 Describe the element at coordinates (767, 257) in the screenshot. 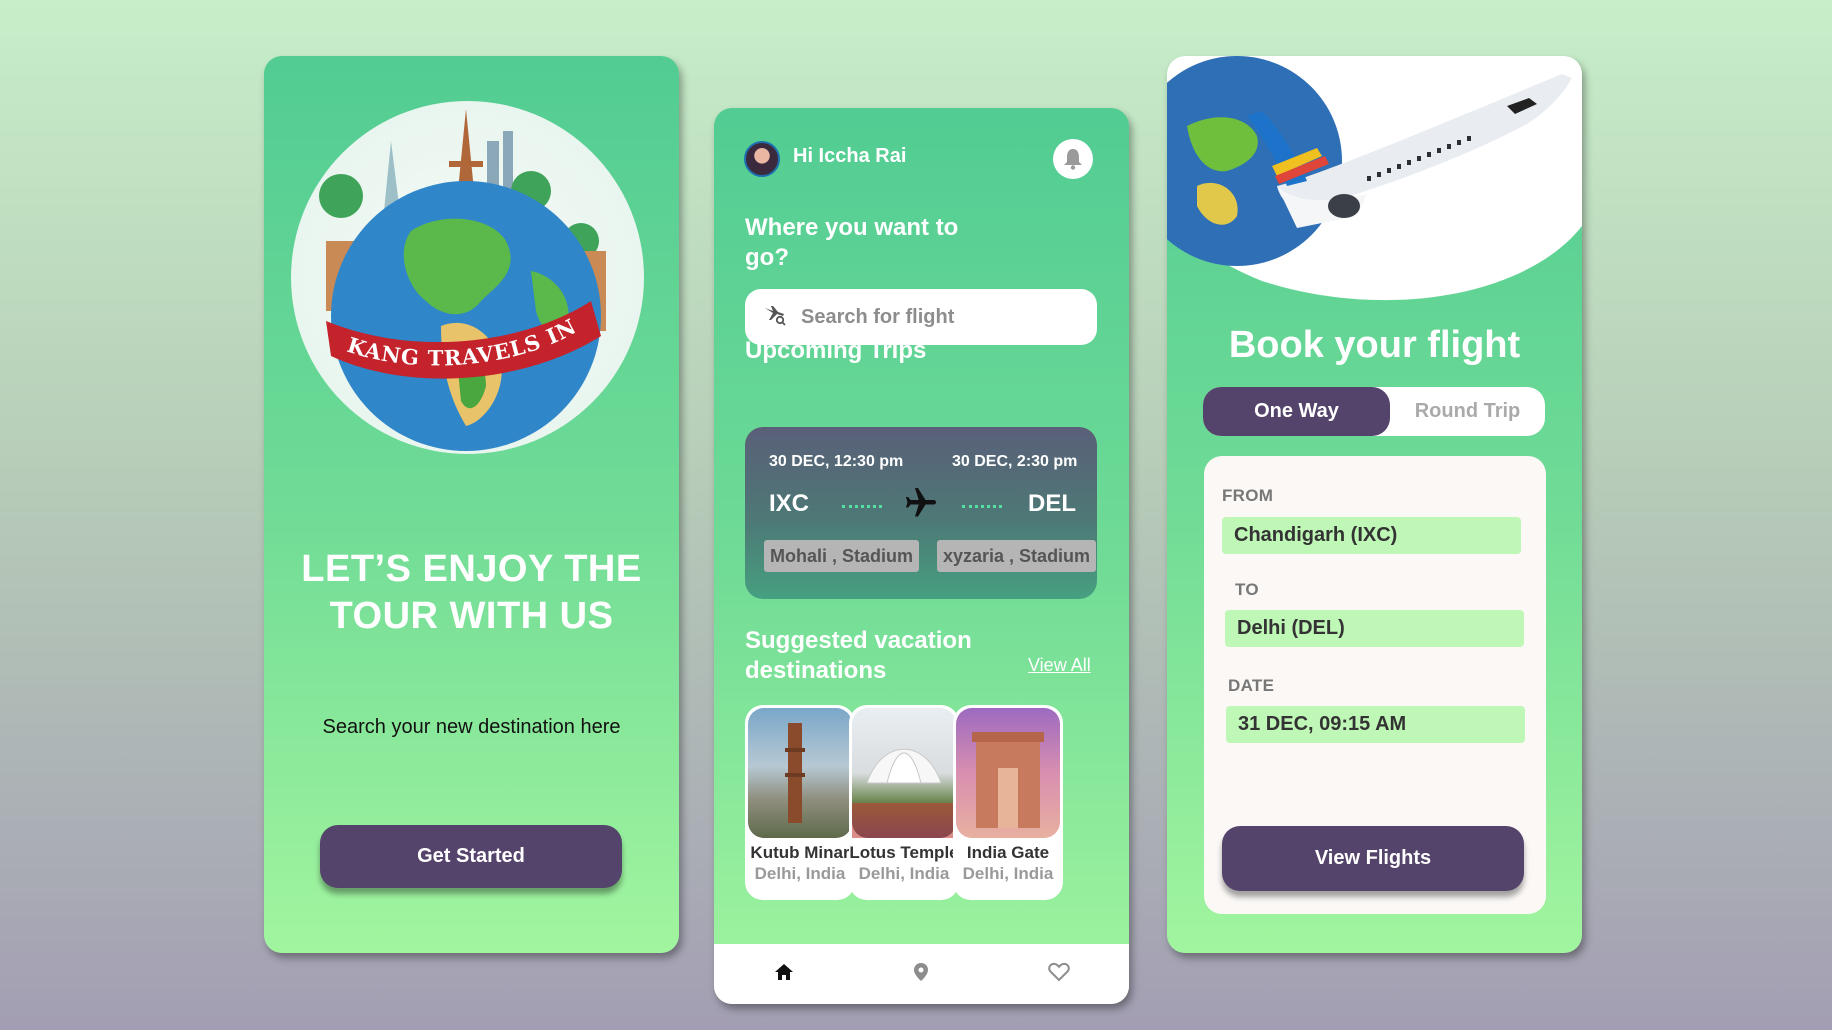

I see `where-line-2: go?` at that location.